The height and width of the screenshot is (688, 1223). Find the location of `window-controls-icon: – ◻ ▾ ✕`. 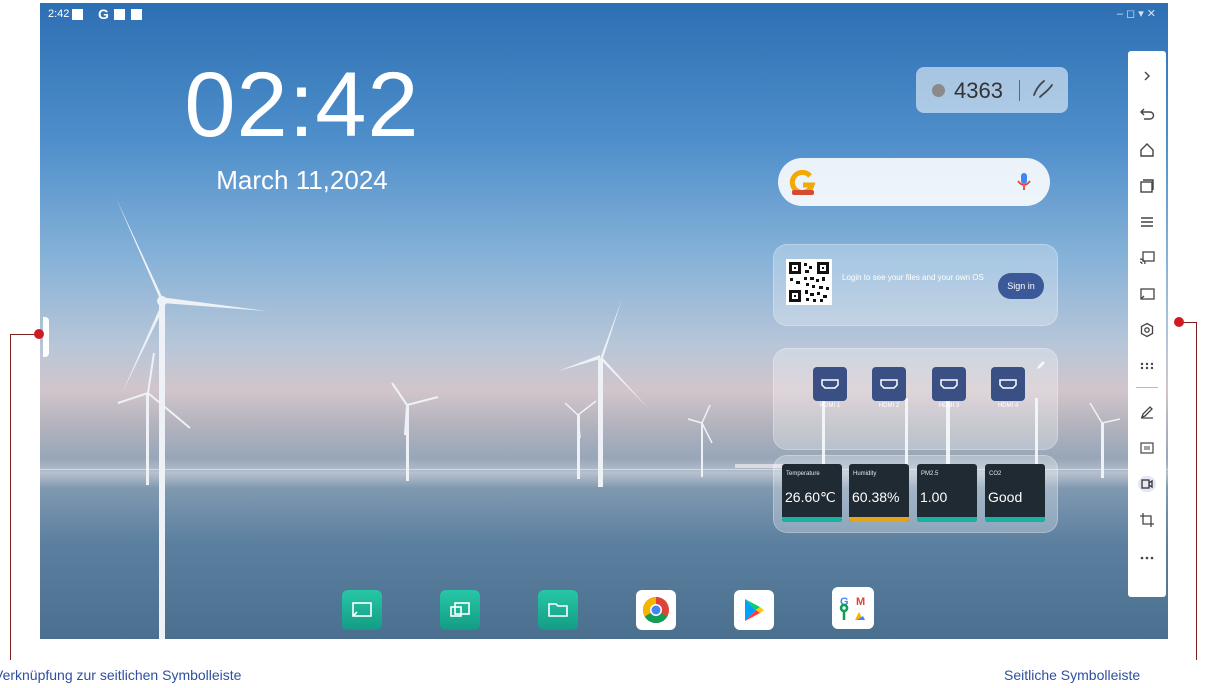

window-controls-icon: – ◻ ▾ ✕ is located at coordinates (1136, 13).